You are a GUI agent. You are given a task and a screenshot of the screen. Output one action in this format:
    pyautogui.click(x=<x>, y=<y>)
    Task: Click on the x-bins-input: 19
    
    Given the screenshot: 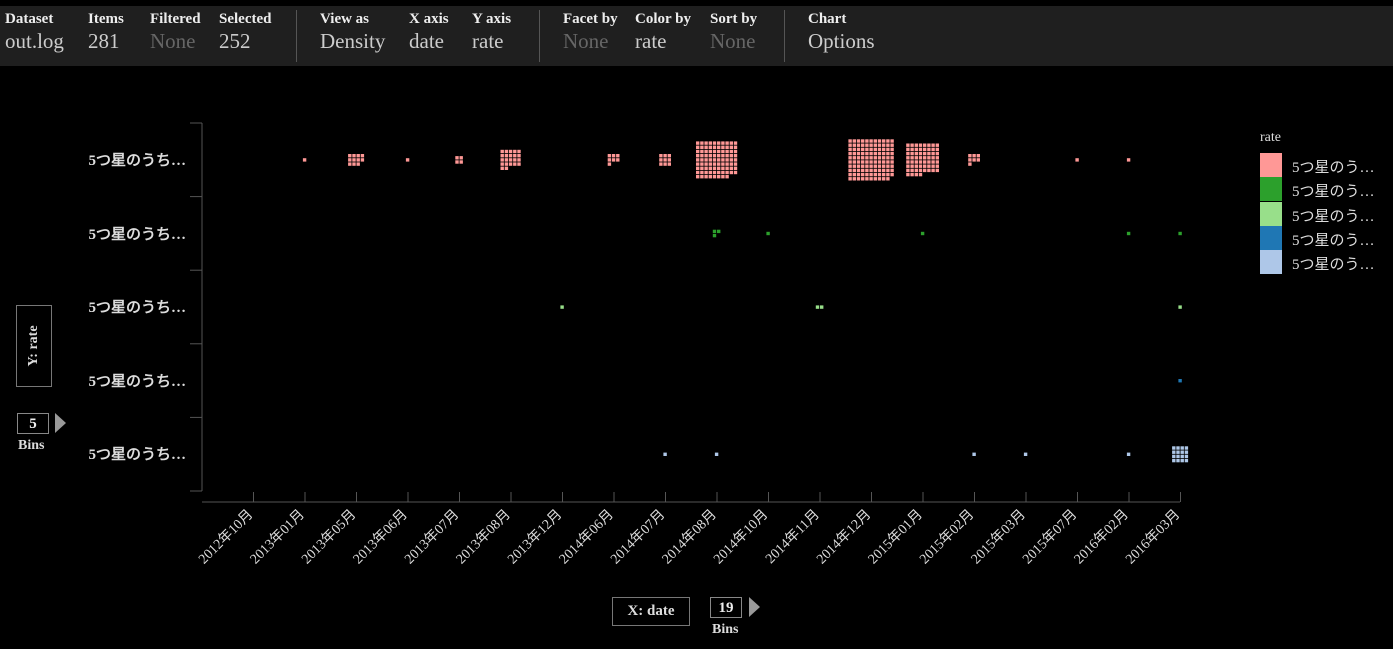 What is the action you would take?
    pyautogui.click(x=726, y=607)
    